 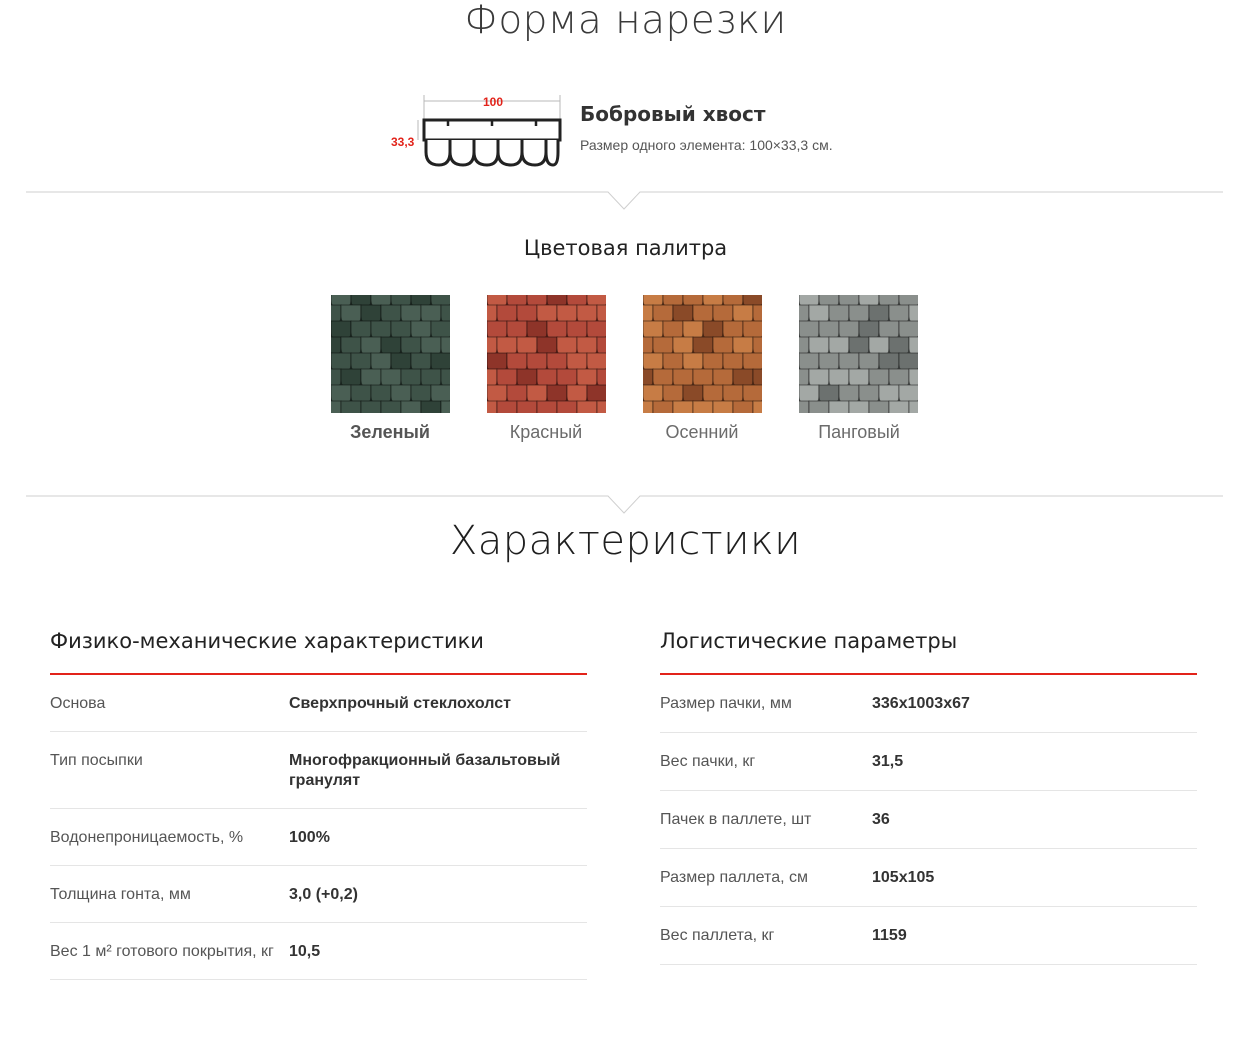 I want to click on row-key: Вес 1 м² готового покрытия, кг, so click(x=162, y=951).